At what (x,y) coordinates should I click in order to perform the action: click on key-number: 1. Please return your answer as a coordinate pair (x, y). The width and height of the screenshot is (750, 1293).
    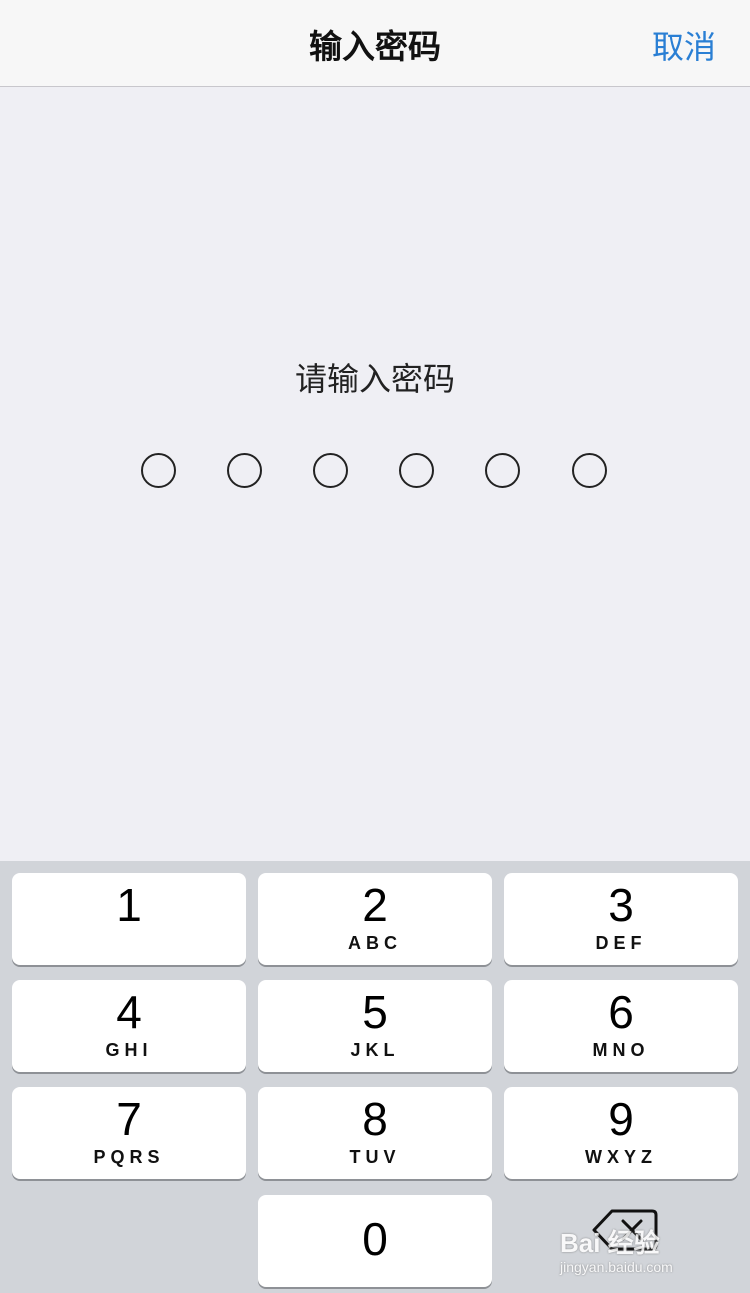
    Looking at the image, I should click on (129, 905).